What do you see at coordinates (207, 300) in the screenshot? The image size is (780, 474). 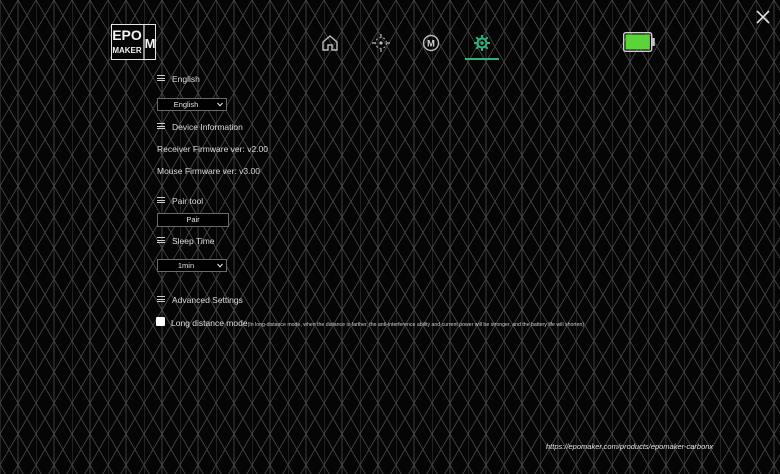 I see `advanced-settings-section-title: Advanced Settings` at bounding box center [207, 300].